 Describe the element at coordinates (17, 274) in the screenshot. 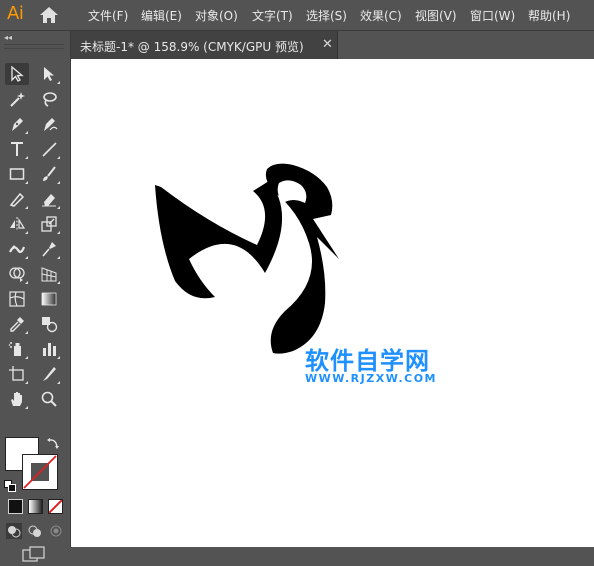

I see `shape-builder-tool-icon` at that location.